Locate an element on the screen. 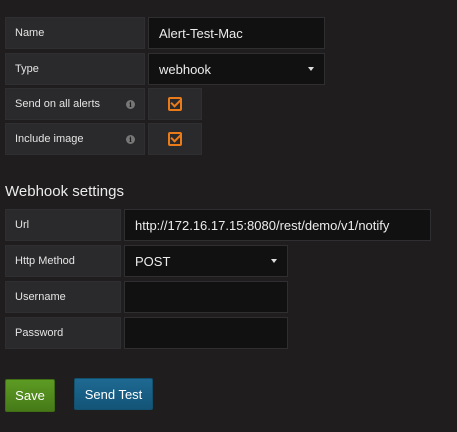  method-label: Http Method is located at coordinates (63, 261).